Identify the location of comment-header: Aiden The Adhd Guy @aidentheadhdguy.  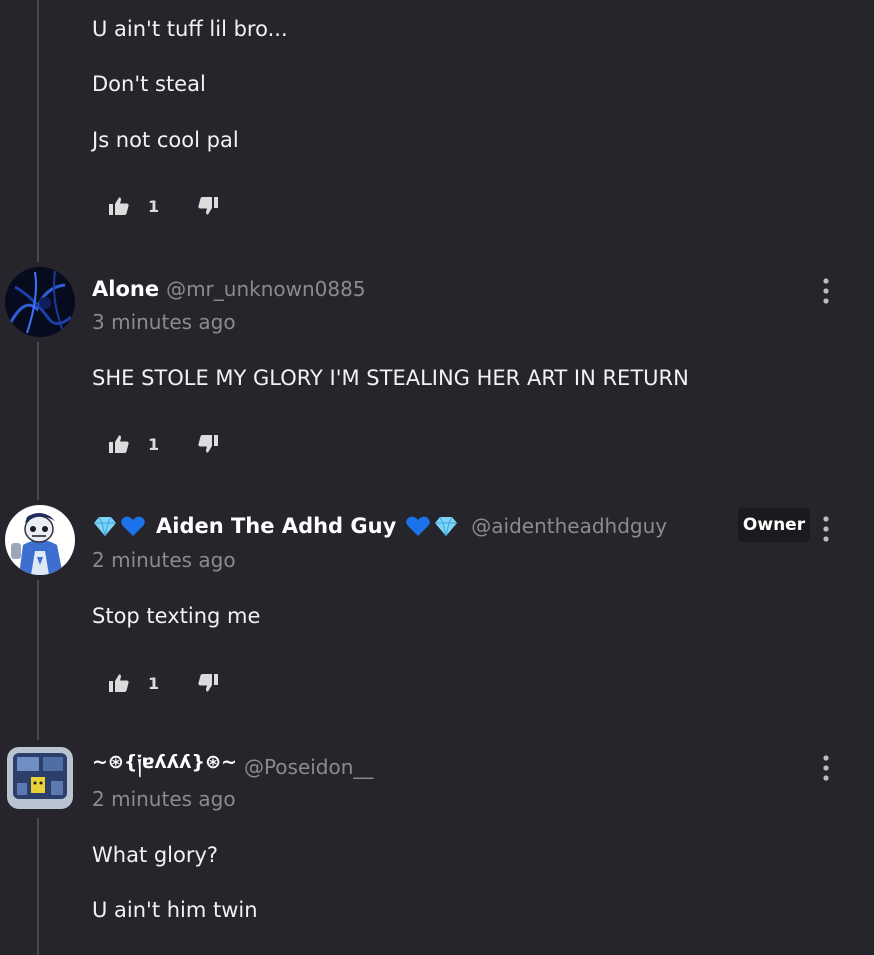
(379, 526).